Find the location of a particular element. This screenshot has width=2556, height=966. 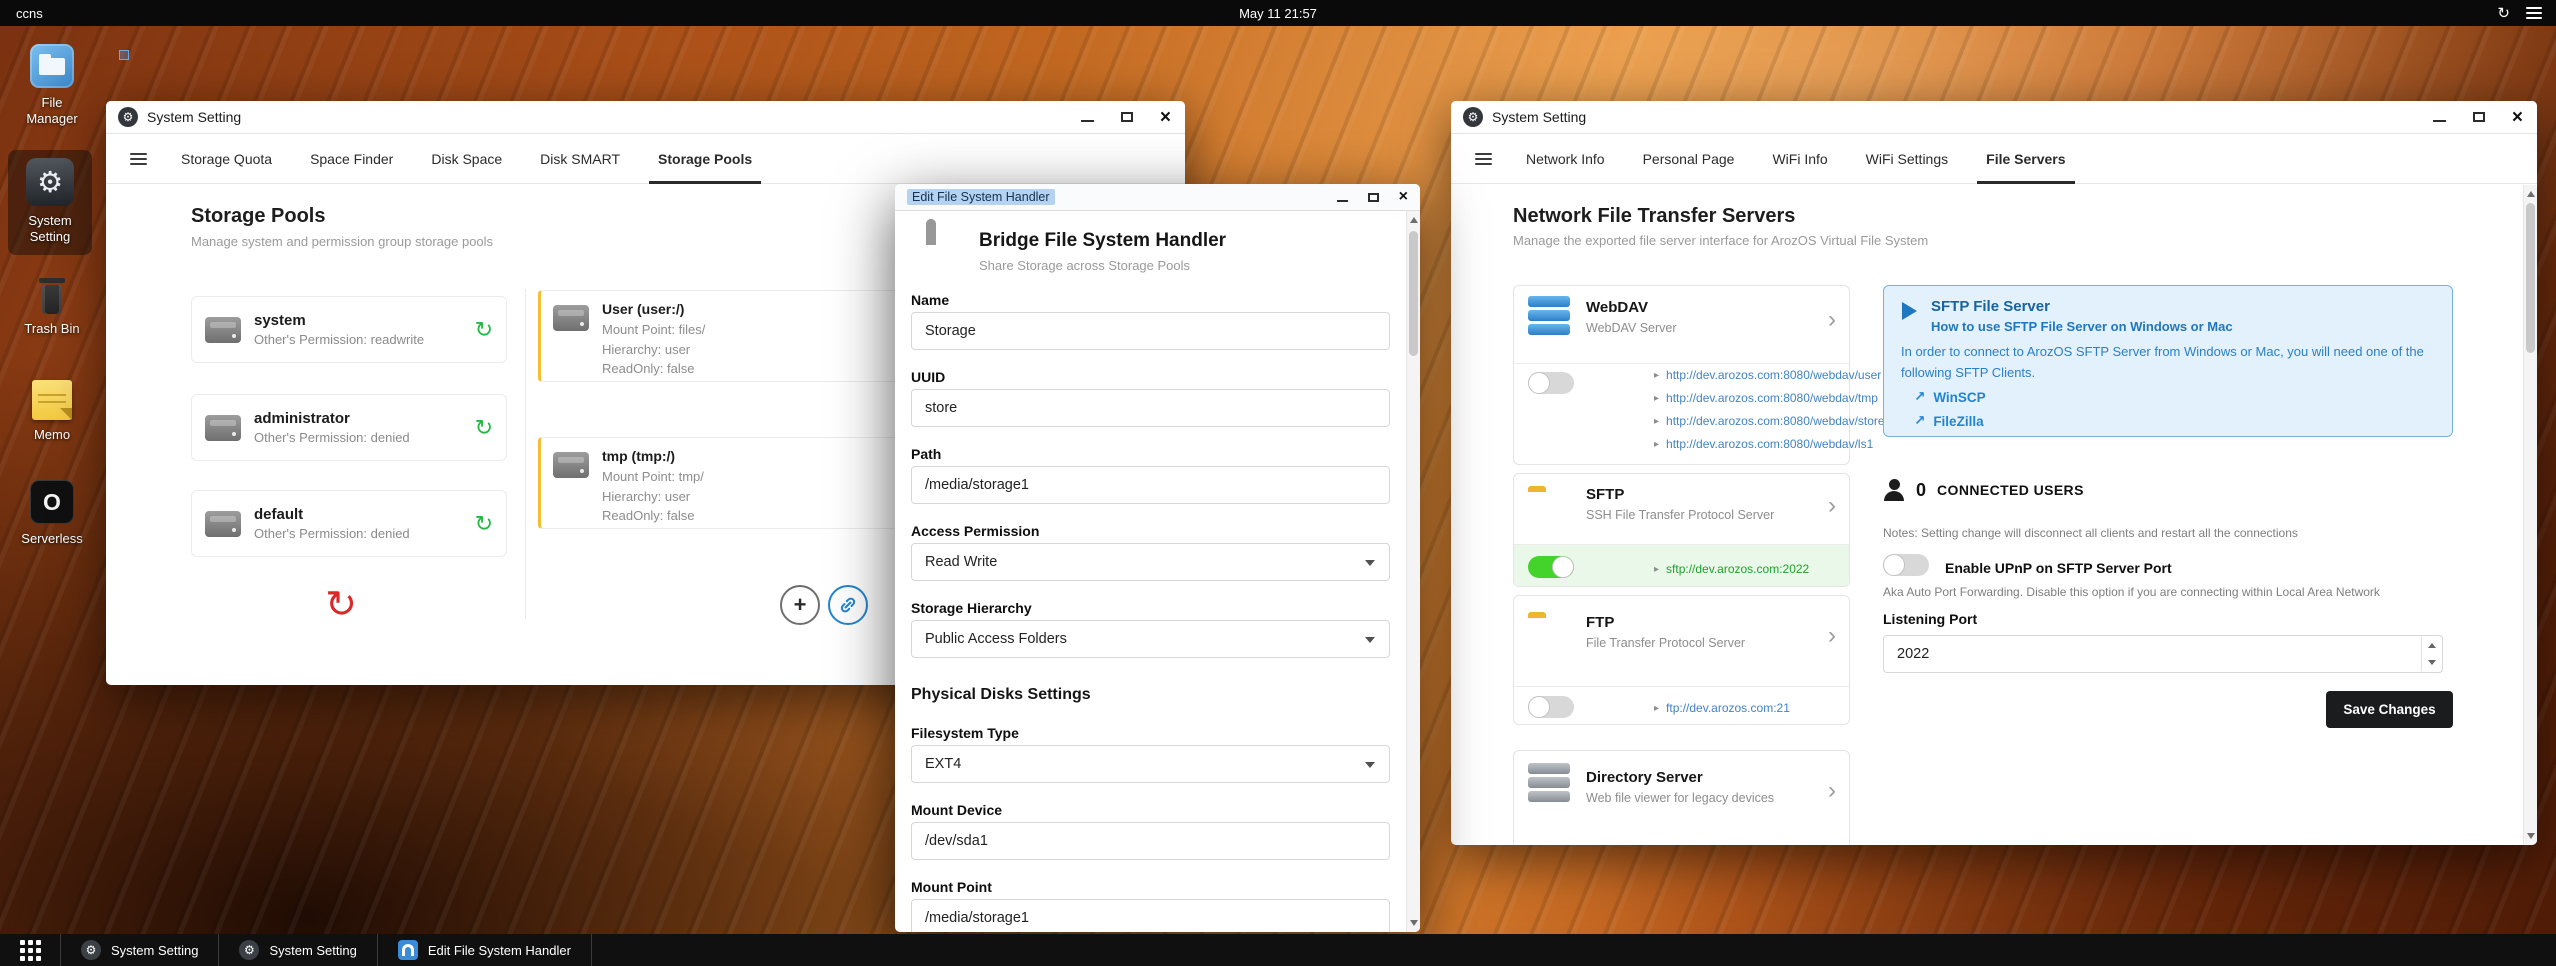

desktop-icon-system-setting: ⚙ System Setting is located at coordinates (50, 202).